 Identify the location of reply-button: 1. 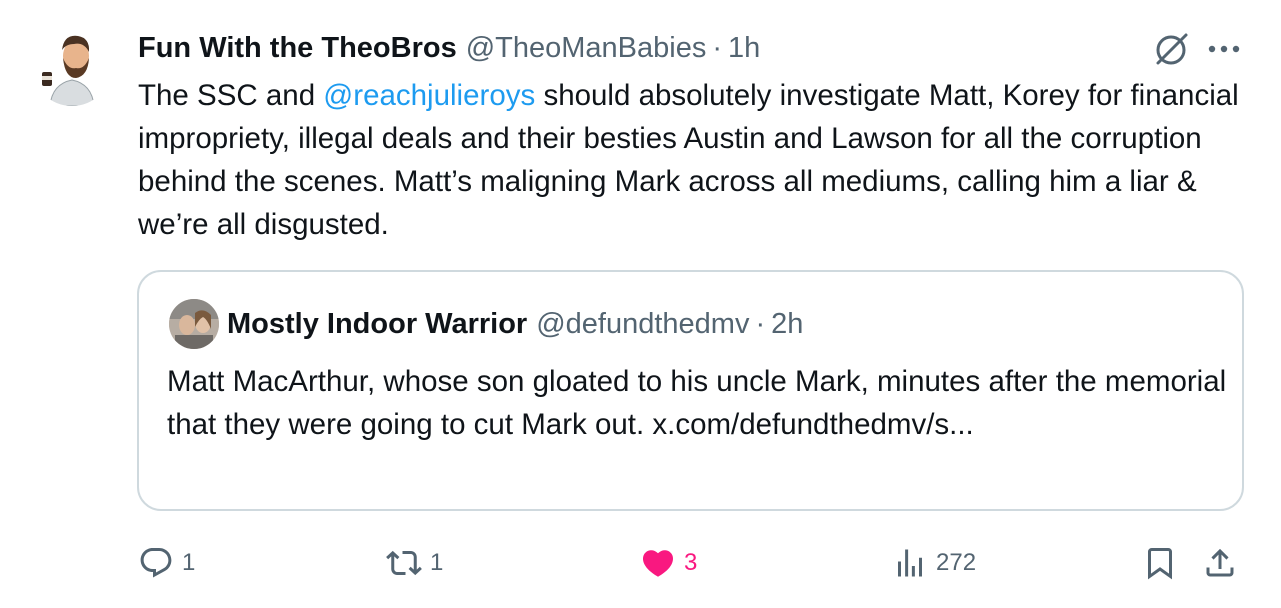
(166, 563).